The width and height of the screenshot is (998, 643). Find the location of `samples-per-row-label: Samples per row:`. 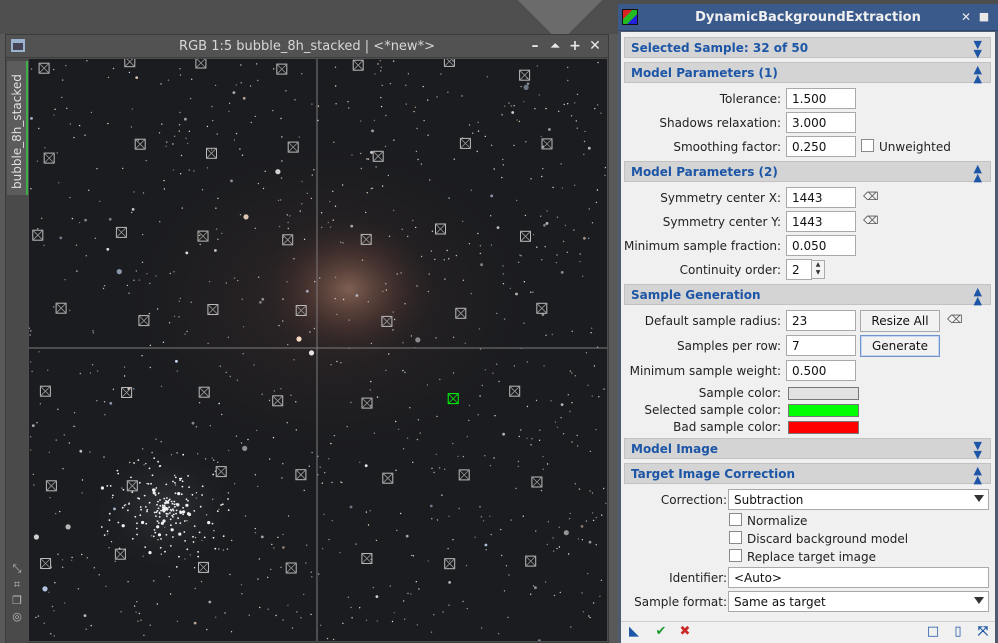

samples-per-row-label: Samples per row: is located at coordinates (728, 346).